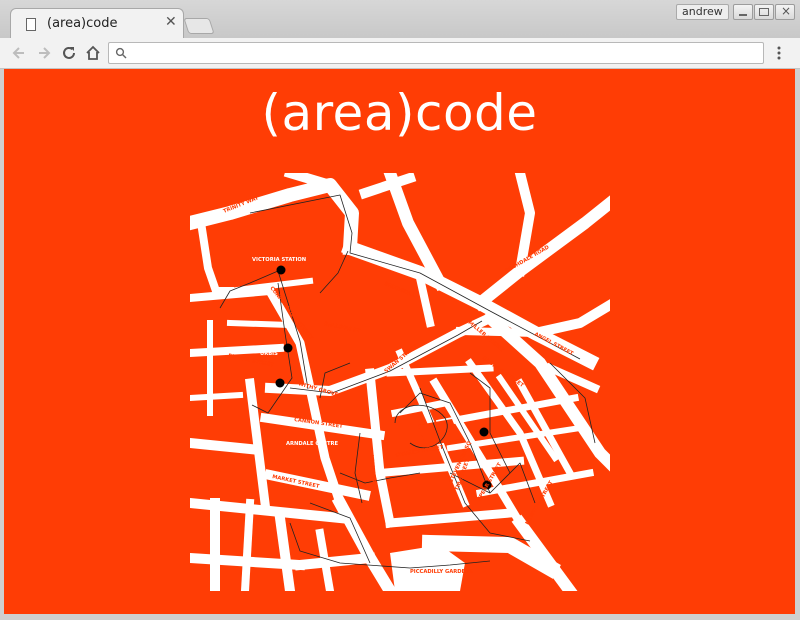 The width and height of the screenshot is (800, 620). What do you see at coordinates (702, 12) in the screenshot?
I see `profile-button: andrew` at bounding box center [702, 12].